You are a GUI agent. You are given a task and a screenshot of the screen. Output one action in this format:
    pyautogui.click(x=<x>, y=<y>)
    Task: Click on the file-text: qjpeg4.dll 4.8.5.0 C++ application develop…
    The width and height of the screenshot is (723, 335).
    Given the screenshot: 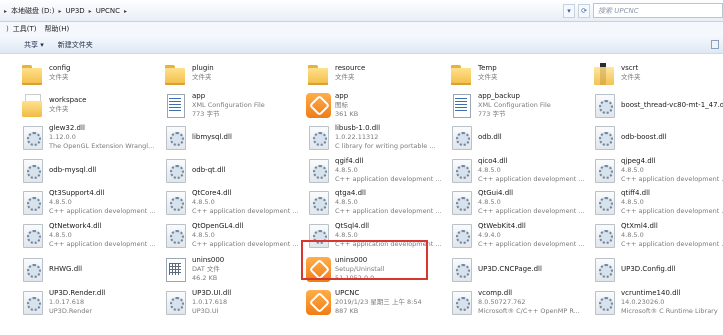 What is the action you would take?
    pyautogui.click(x=672, y=170)
    